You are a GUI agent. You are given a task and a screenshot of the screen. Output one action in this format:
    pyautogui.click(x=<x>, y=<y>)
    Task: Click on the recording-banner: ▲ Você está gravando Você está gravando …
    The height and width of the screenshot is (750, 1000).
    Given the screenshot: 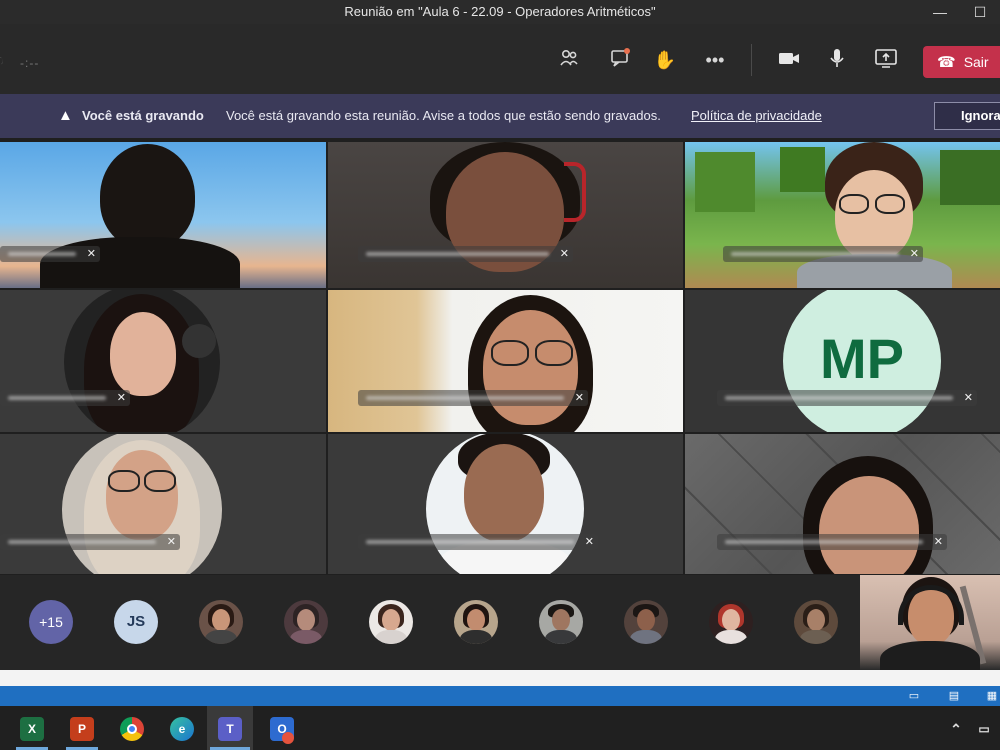 What is the action you would take?
    pyautogui.click(x=500, y=116)
    